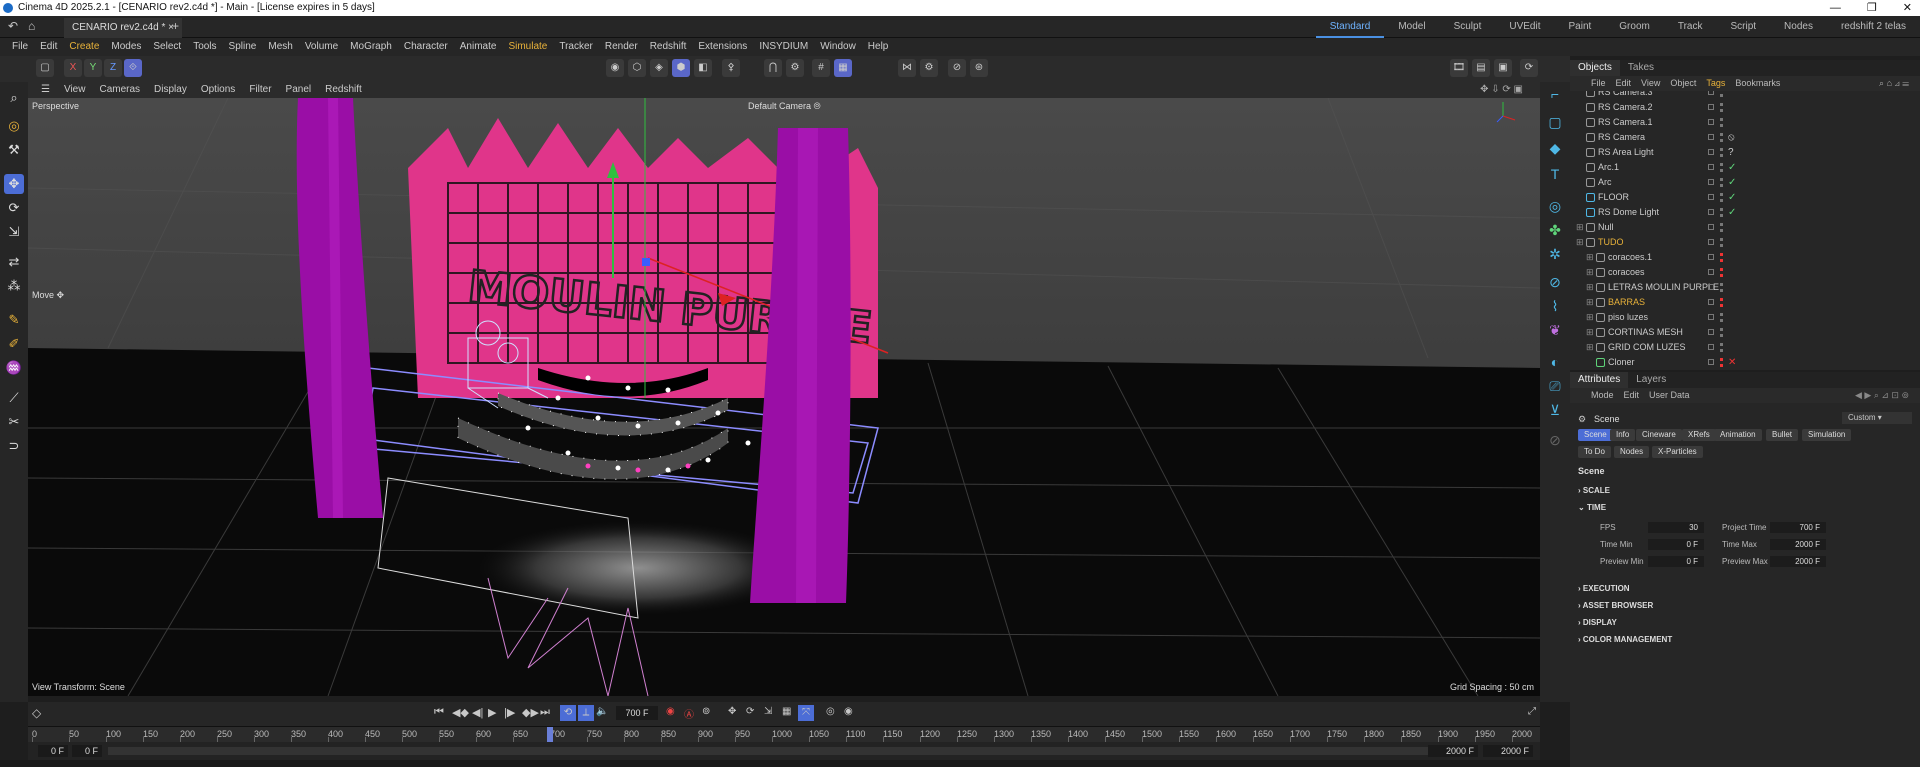 This screenshot has height=767, width=1920. I want to click on scene-tab-xparticles: X-Particles, so click(1677, 452).